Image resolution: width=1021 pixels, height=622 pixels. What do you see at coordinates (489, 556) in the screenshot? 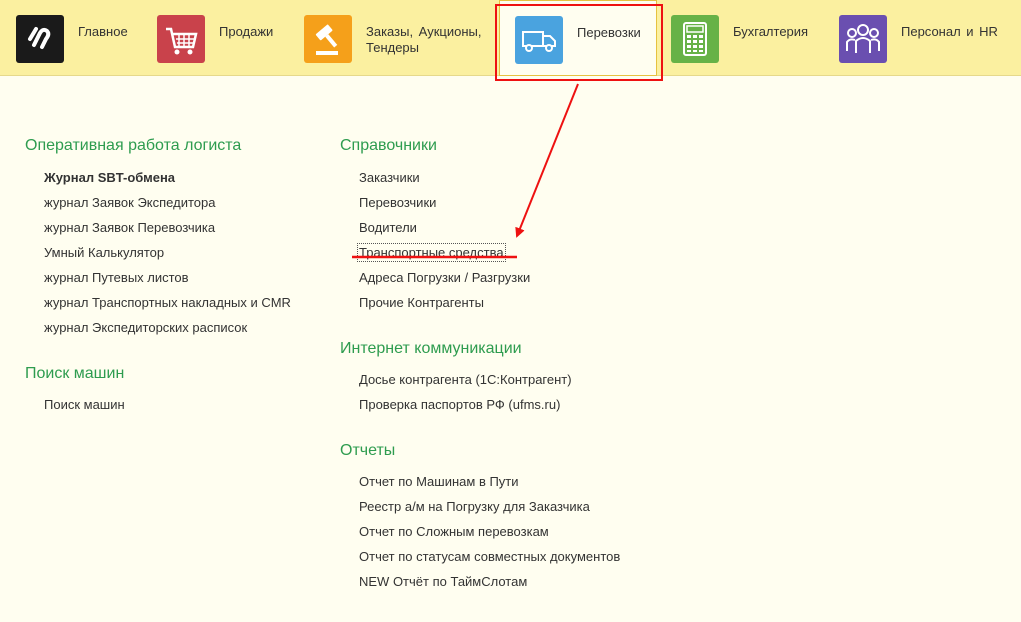
I see `link-report-document-status: Отчет по статусам совместных документов` at bounding box center [489, 556].